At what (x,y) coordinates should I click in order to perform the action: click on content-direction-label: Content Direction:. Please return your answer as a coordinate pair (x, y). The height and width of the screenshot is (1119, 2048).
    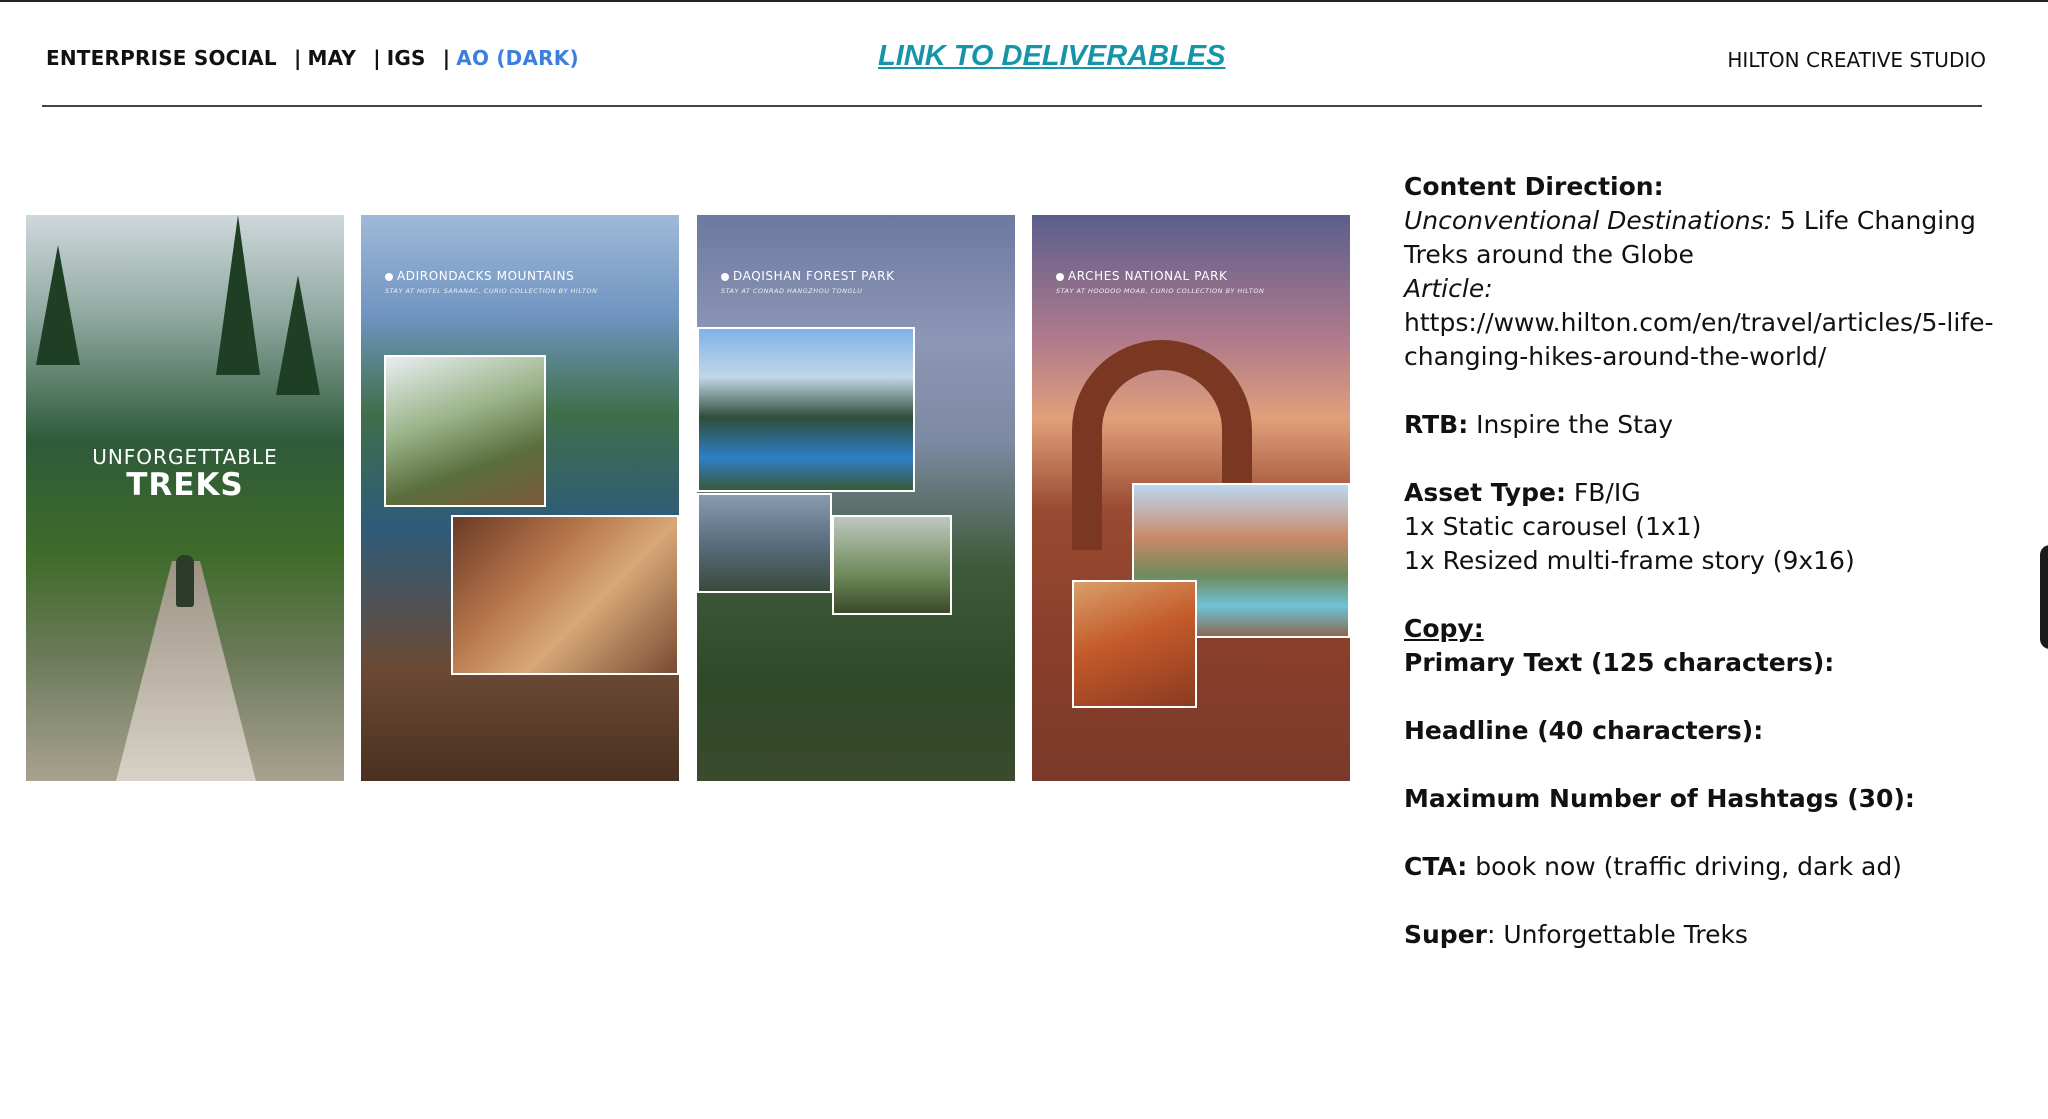
    Looking at the image, I should click on (1534, 186).